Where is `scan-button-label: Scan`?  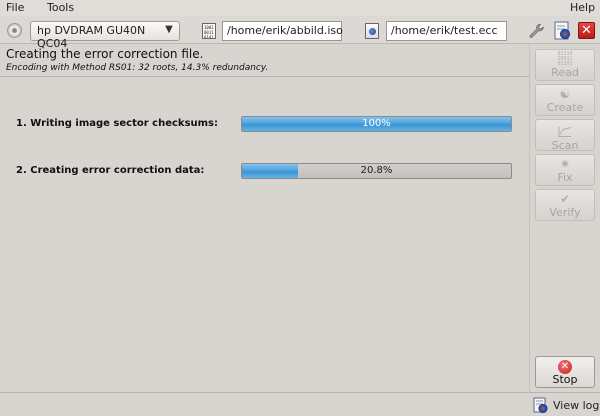
scan-button-label: Scan is located at coordinates (565, 145).